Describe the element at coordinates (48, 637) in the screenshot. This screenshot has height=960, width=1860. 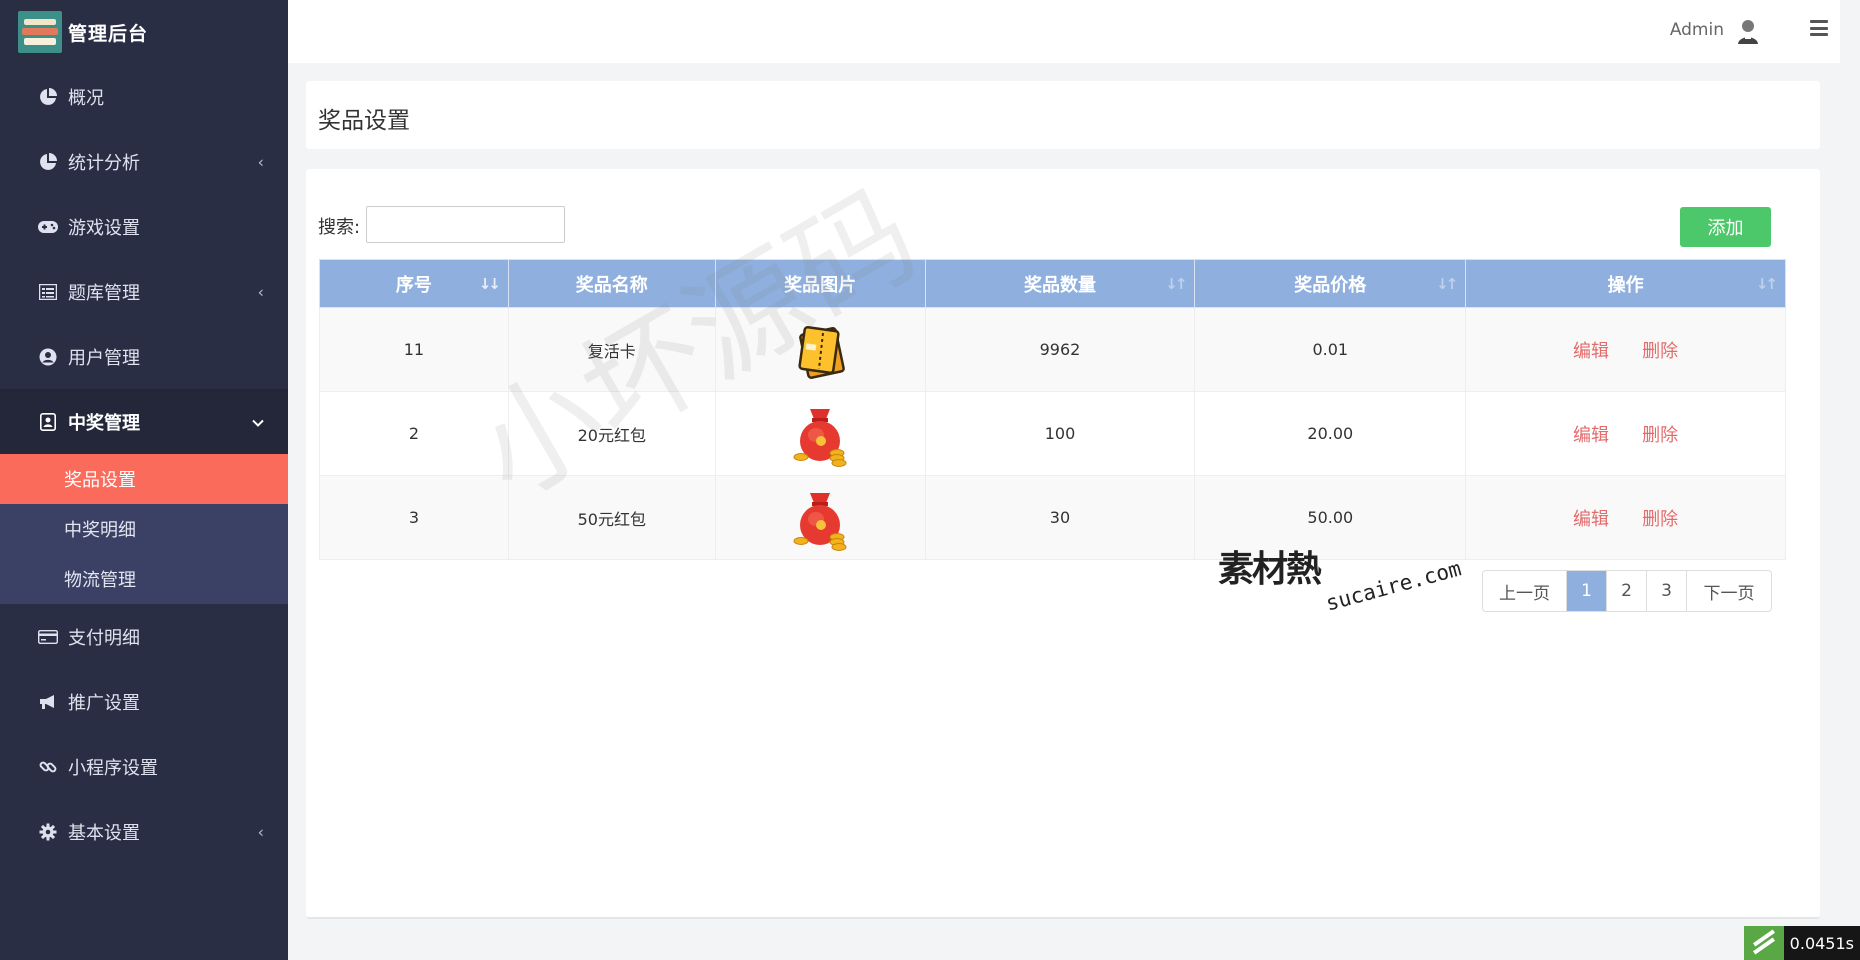
I see `credit-card-icon` at that location.